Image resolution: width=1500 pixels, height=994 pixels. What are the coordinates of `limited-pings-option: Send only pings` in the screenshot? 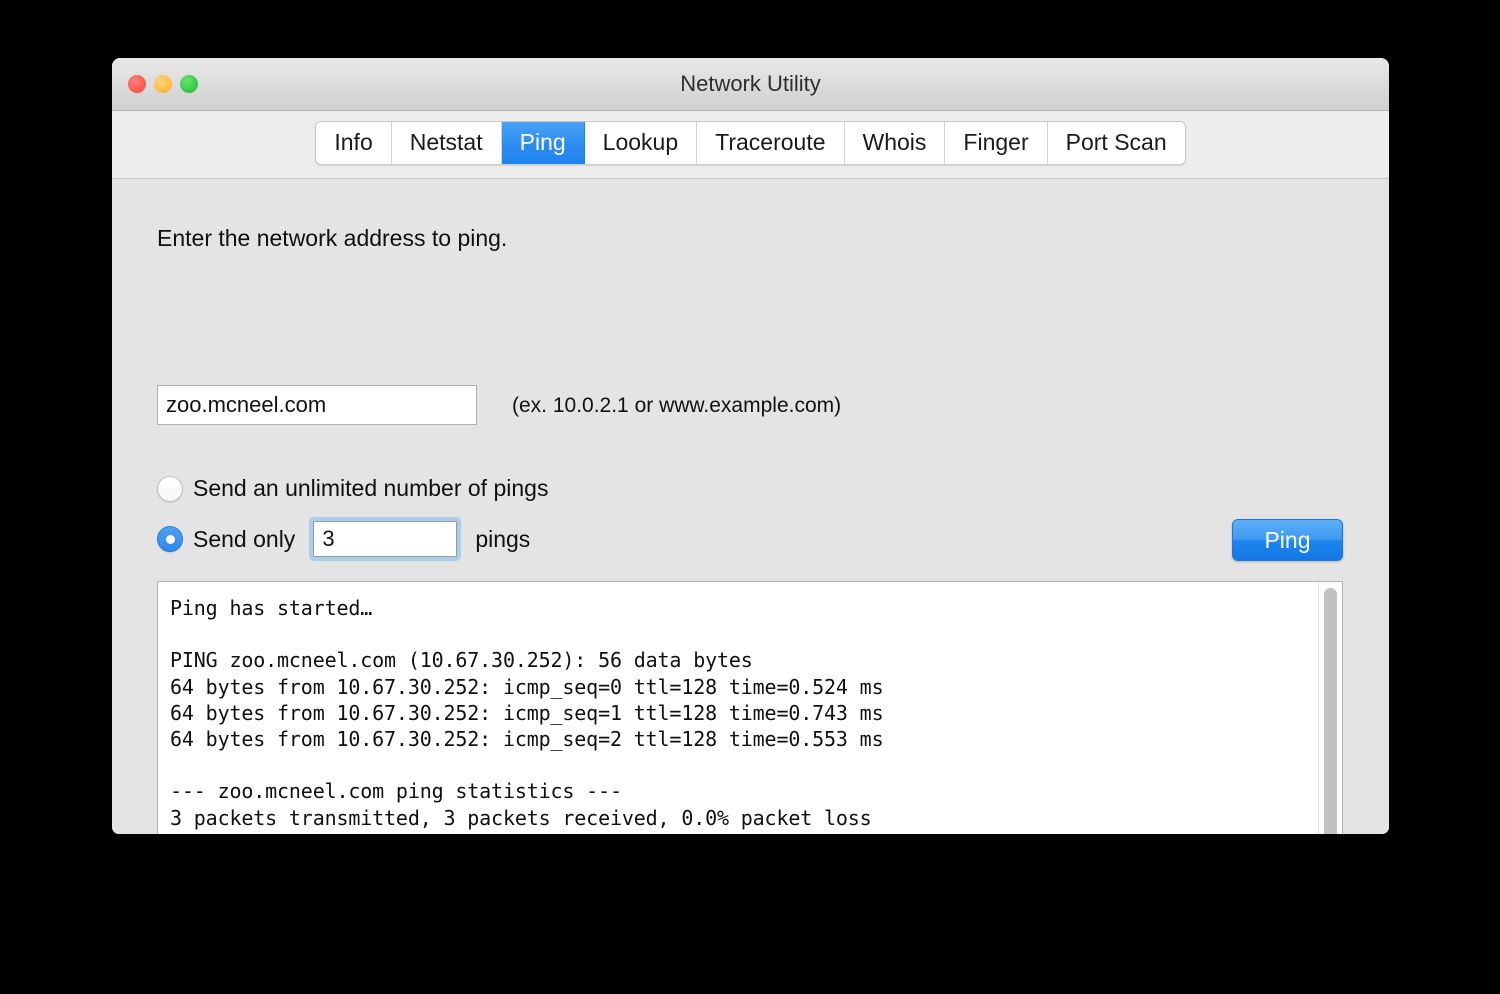 It's located at (343, 539).